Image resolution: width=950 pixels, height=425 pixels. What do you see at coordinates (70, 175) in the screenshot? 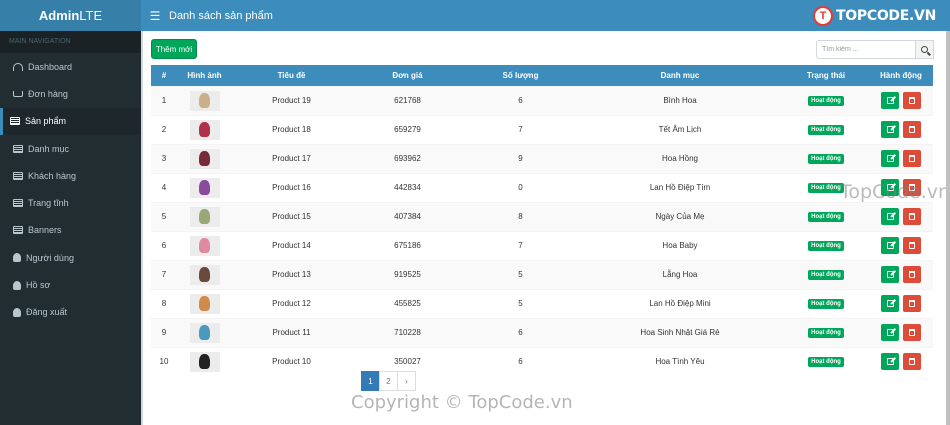
I see `sidebar-item-customers: Khách hàng` at bounding box center [70, 175].